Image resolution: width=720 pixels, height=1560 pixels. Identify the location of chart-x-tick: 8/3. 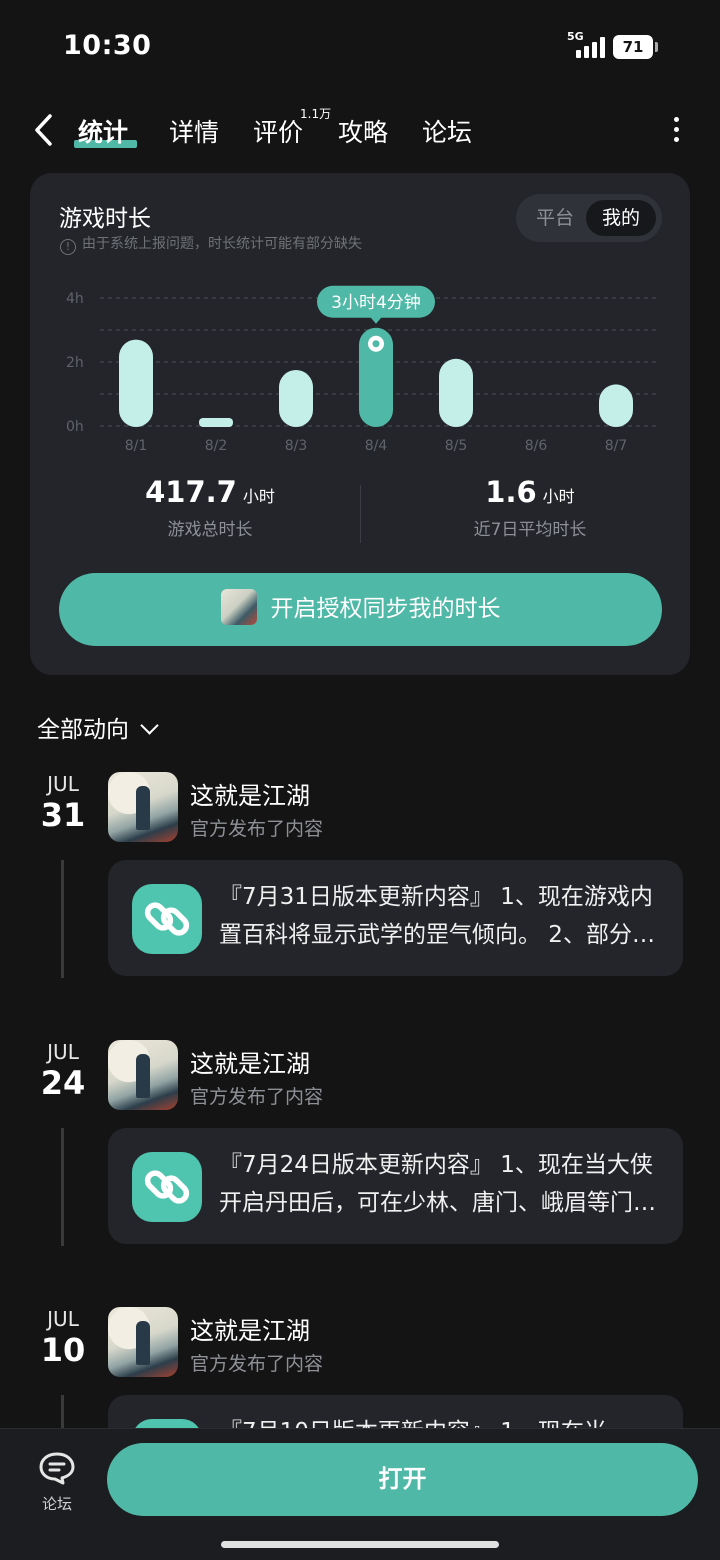
(296, 446).